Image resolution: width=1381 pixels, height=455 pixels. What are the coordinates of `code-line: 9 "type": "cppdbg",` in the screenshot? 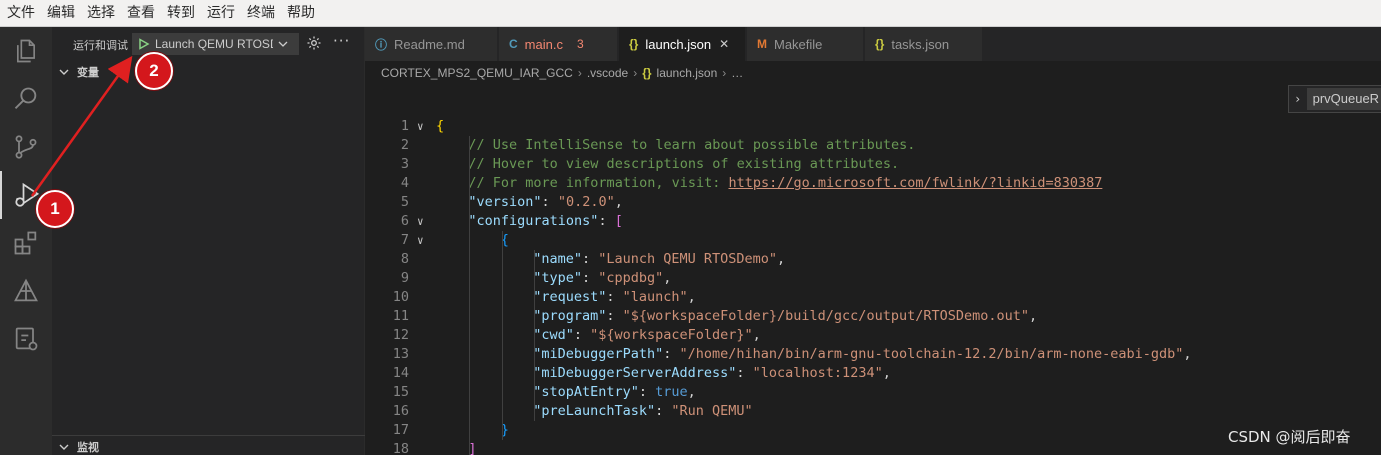 It's located at (873, 278).